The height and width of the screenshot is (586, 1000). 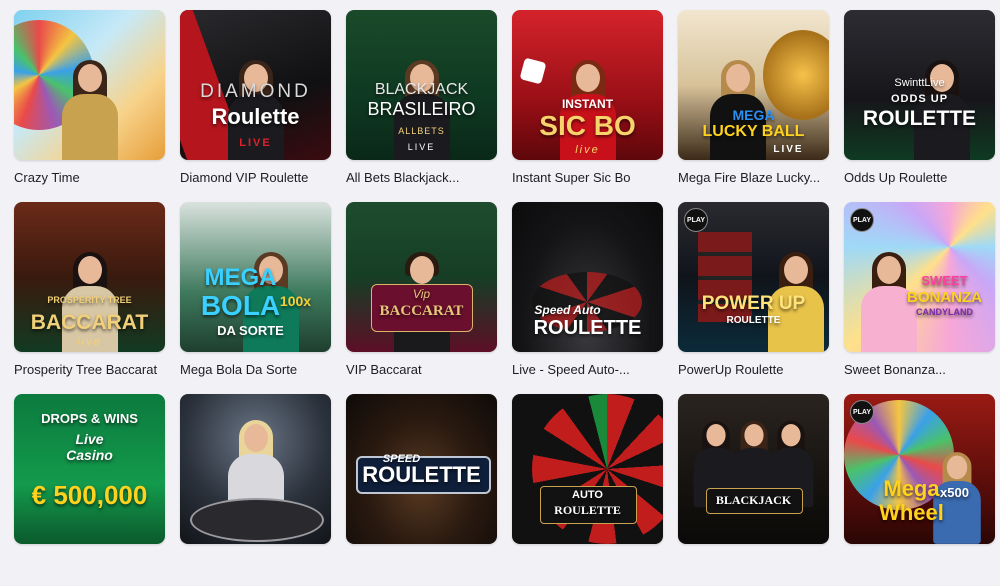 What do you see at coordinates (587, 85) in the screenshot?
I see `game-thumbnail: INSTANT SIC BO live` at bounding box center [587, 85].